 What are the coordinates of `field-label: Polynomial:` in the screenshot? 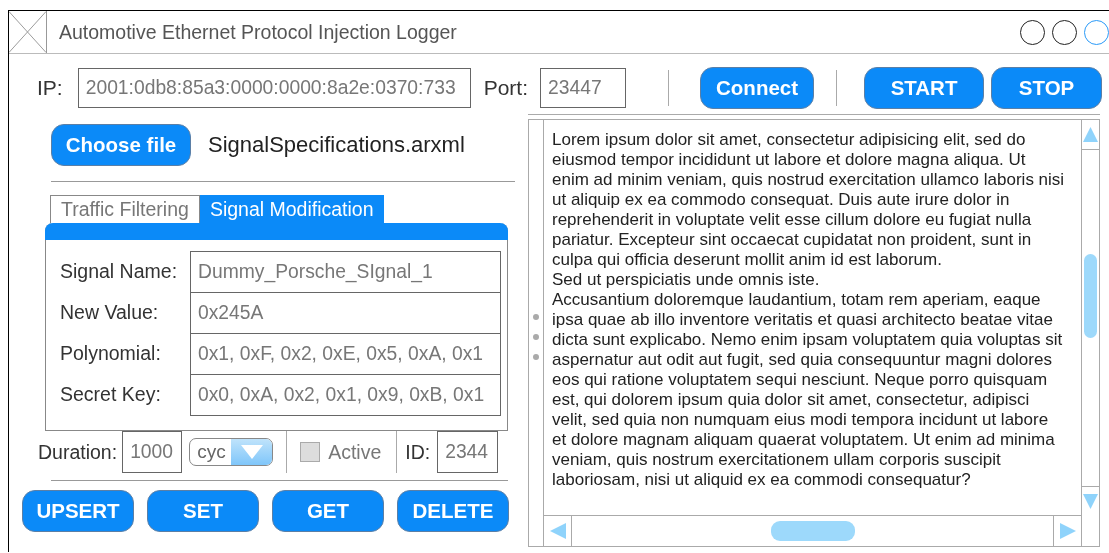 It's located at (110, 353).